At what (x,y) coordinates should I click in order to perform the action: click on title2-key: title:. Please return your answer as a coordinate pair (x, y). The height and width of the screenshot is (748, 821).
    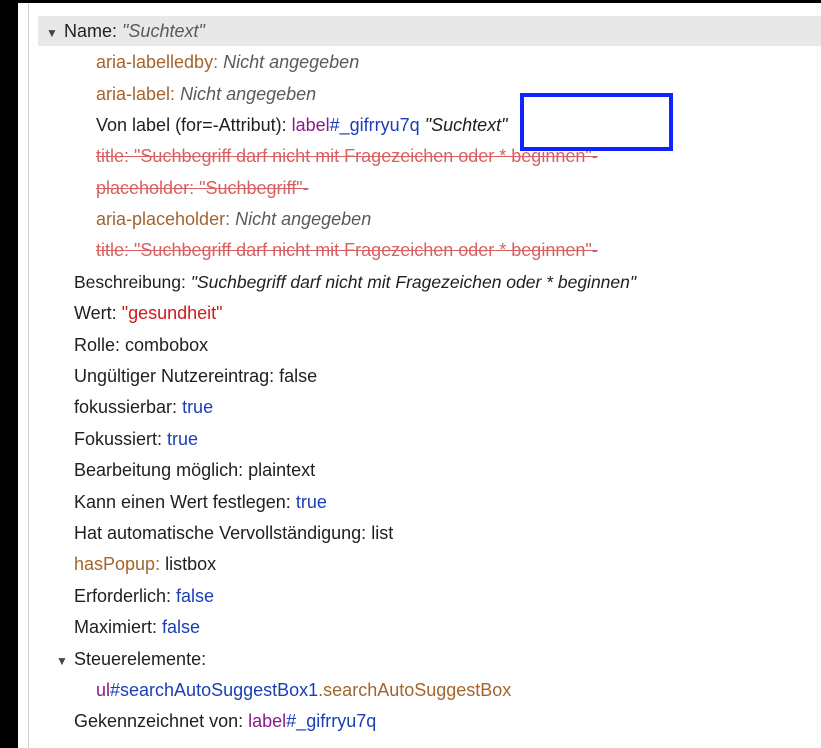
    Looking at the image, I should click on (113, 250).